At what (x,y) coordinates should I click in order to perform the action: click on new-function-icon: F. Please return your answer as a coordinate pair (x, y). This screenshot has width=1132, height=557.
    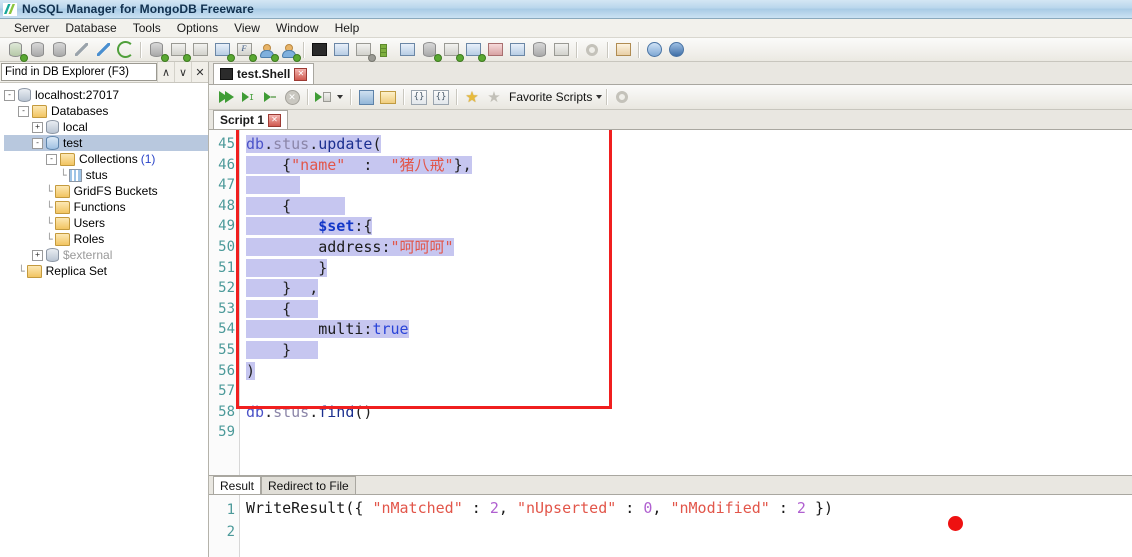
    Looking at the image, I should click on (245, 51).